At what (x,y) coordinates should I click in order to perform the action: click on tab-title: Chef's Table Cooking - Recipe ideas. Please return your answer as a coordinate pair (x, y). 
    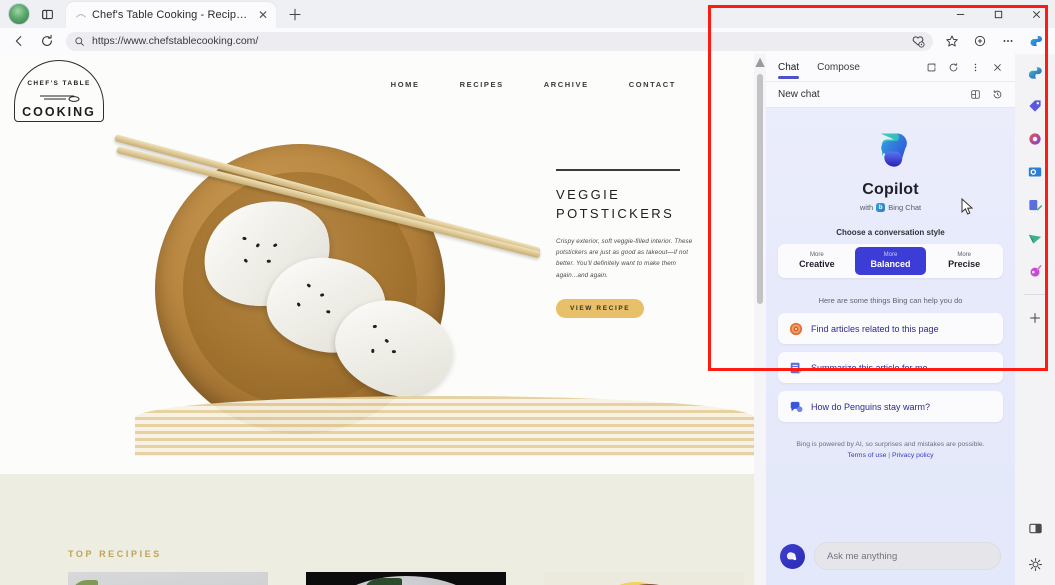
    Looking at the image, I should click on (171, 15).